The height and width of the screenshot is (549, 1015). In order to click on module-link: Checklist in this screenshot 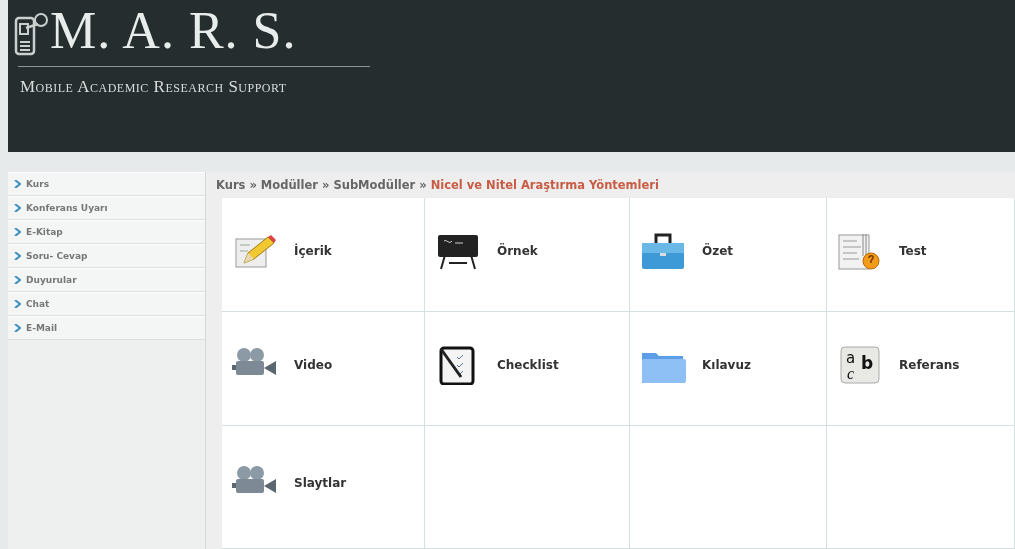, I will do `click(528, 364)`.